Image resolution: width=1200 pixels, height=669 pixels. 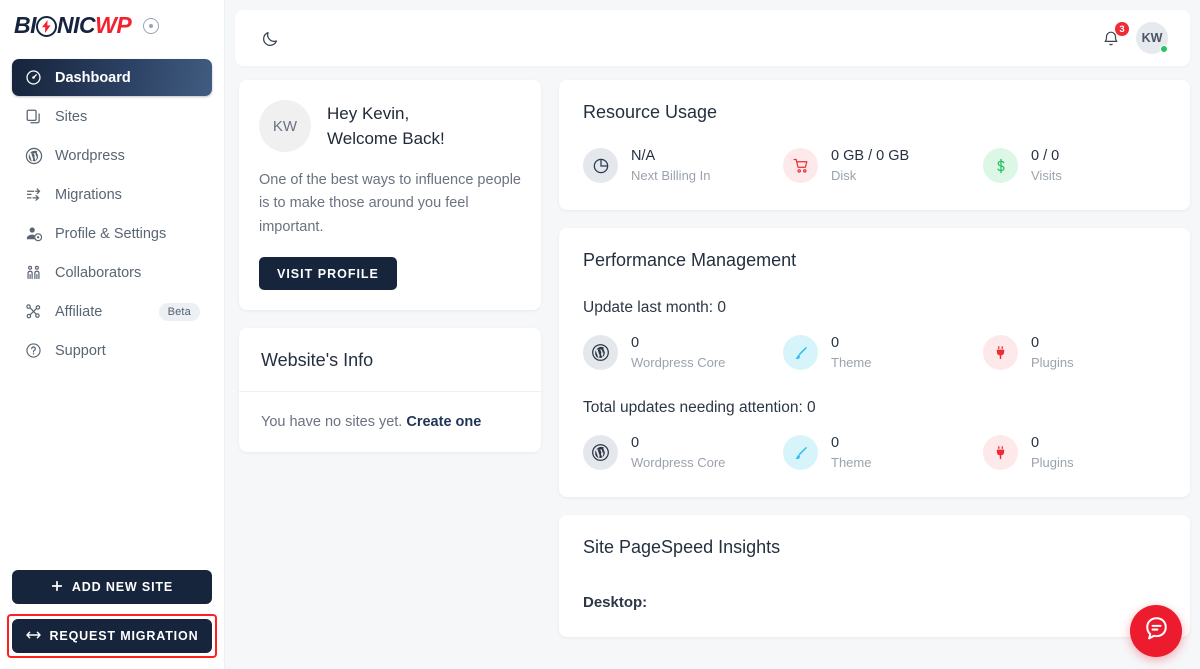 I want to click on stat-disk: 0 GB / 0 GB Disk, so click(x=883, y=165).